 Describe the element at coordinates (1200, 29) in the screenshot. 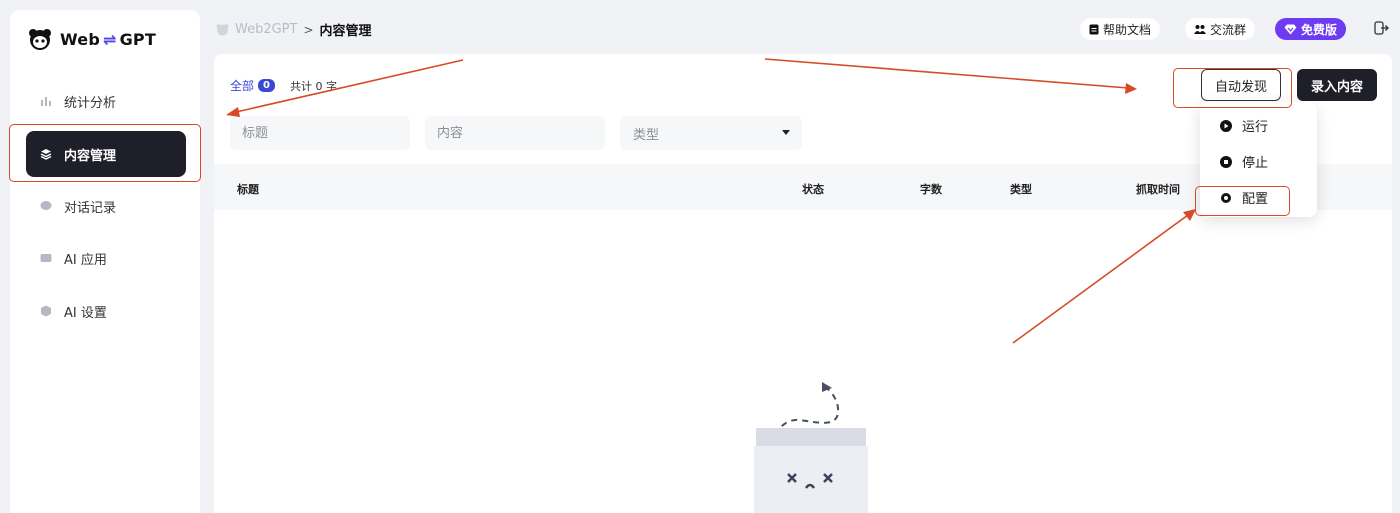

I see `group-icon` at that location.